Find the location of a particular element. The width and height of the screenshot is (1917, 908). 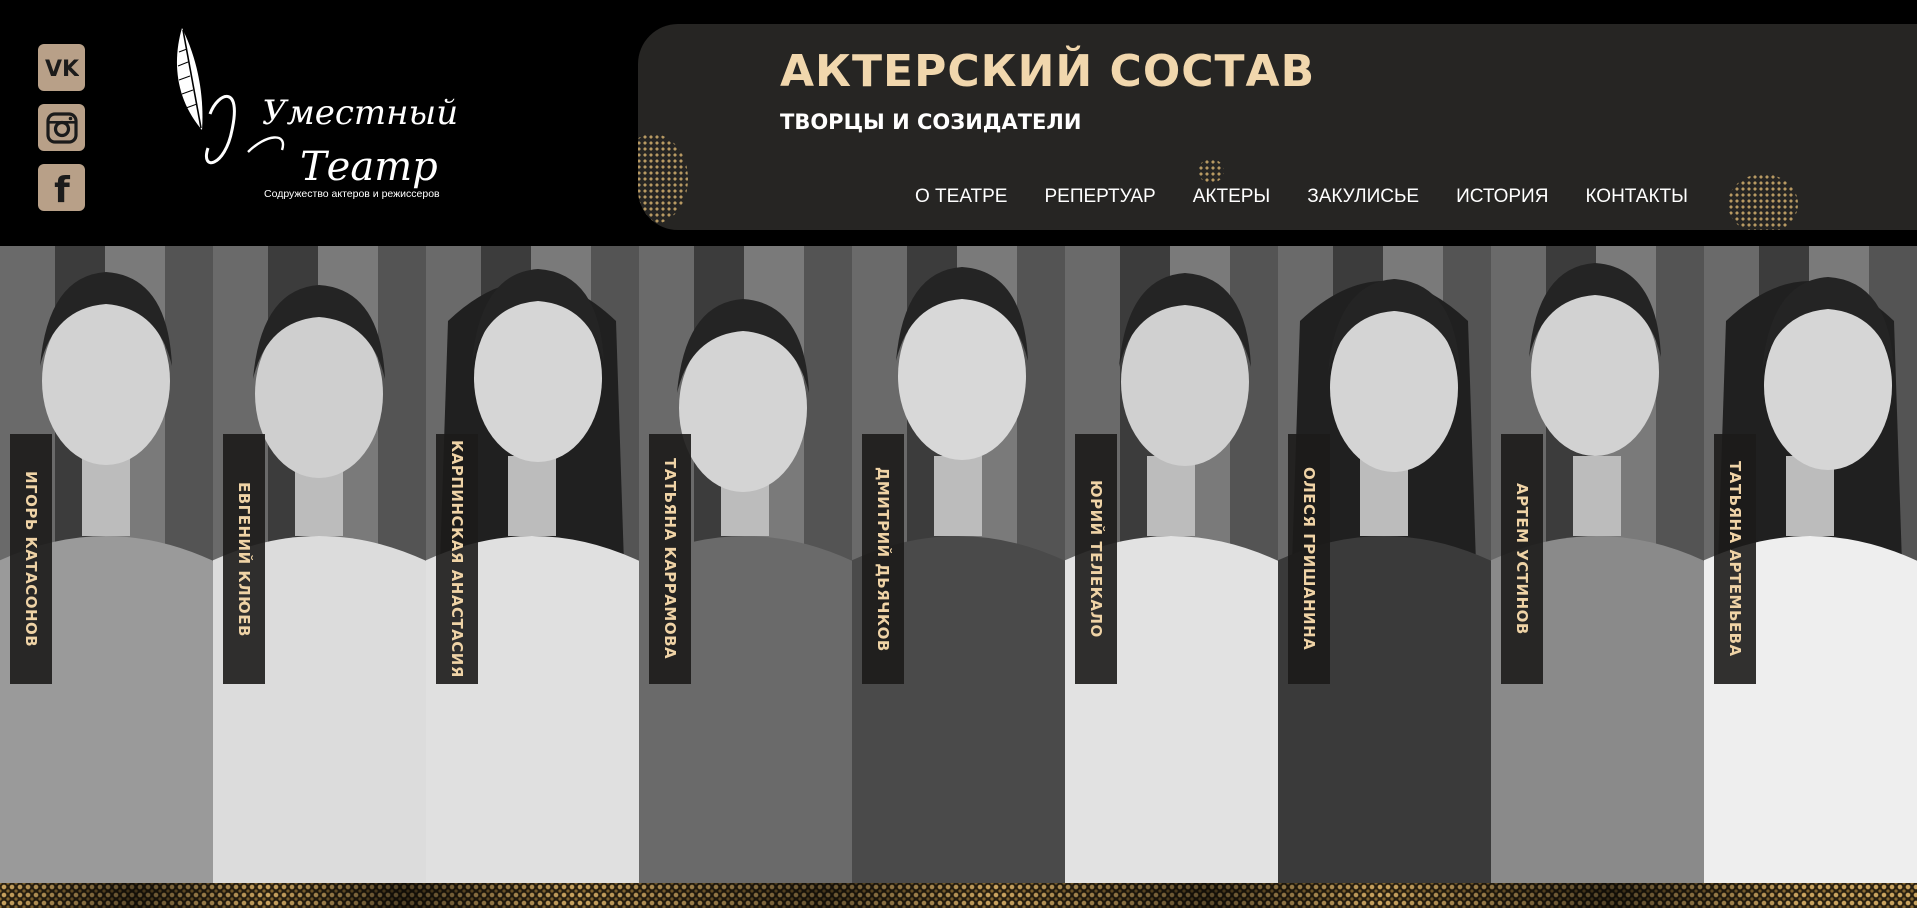

actor-name: ИГОРЬ КАТАСОНОВ is located at coordinates (31, 559).